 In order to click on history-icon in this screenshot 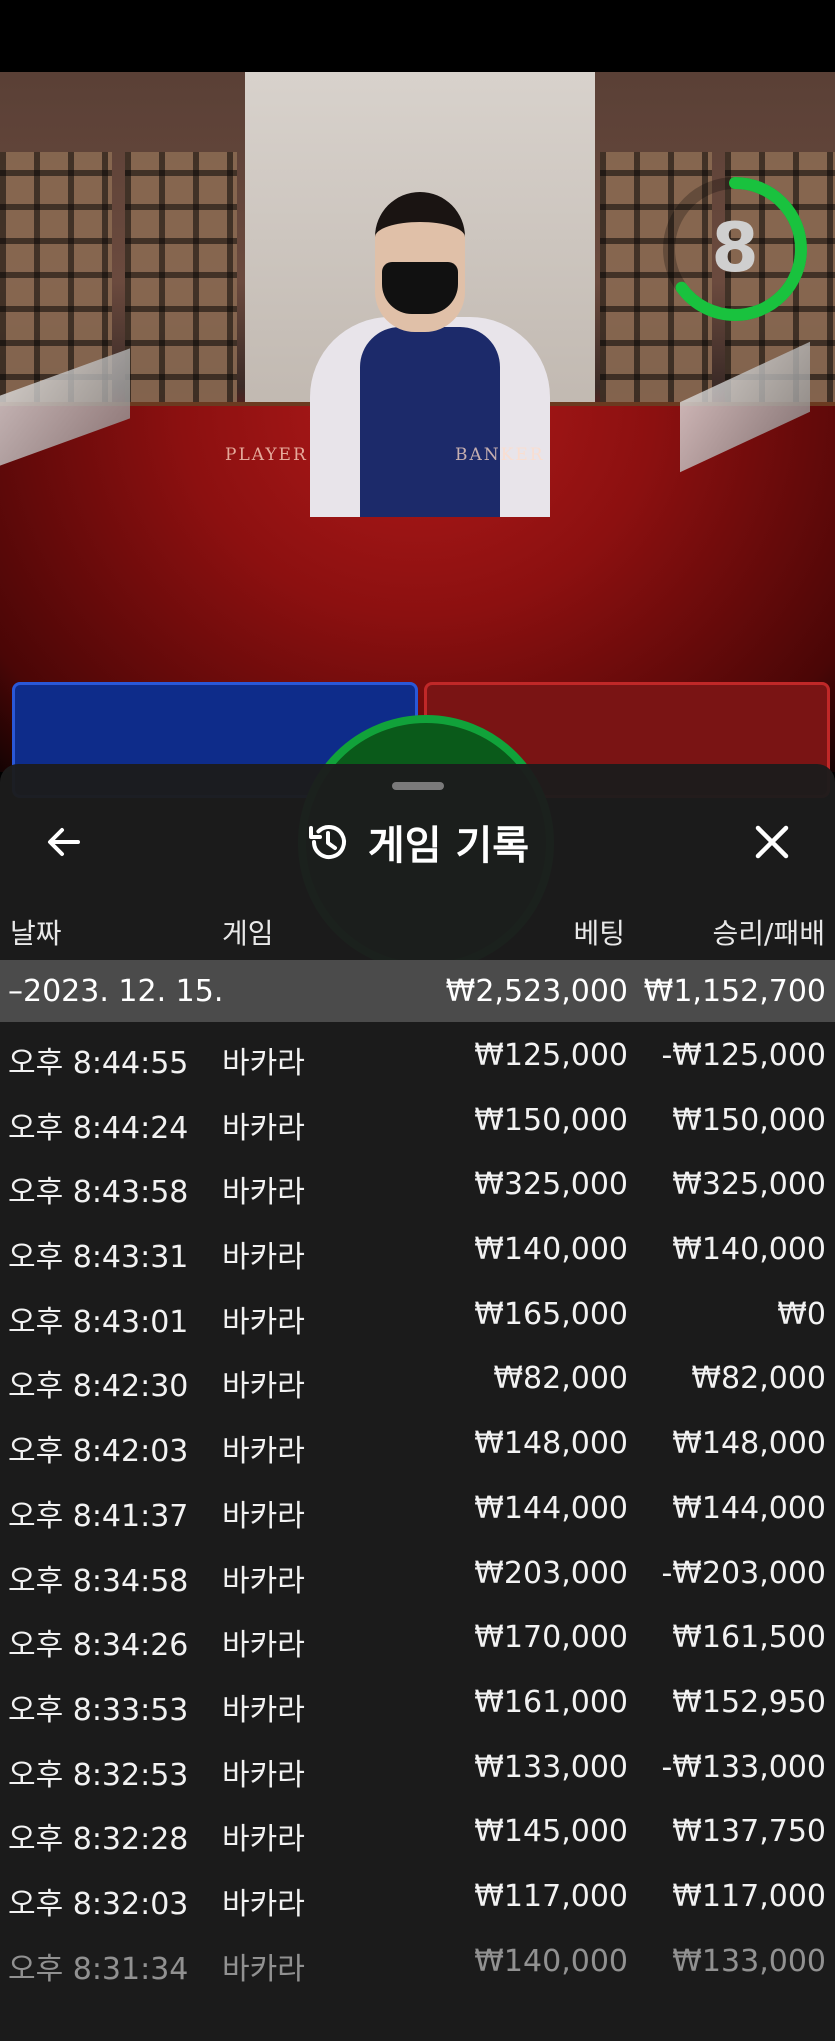, I will do `click(327, 842)`.